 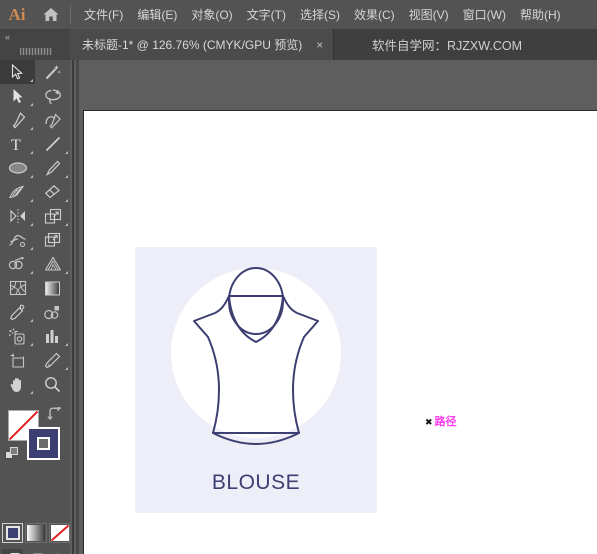 I want to click on menu-help: 帮助(H), so click(x=540, y=14).